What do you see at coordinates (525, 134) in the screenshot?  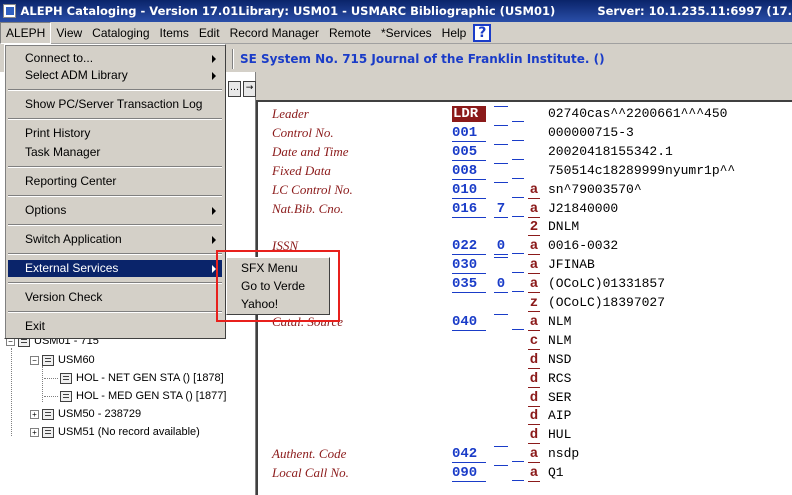 I see `marc-field-row: Control No. 001 000000715-3` at bounding box center [525, 134].